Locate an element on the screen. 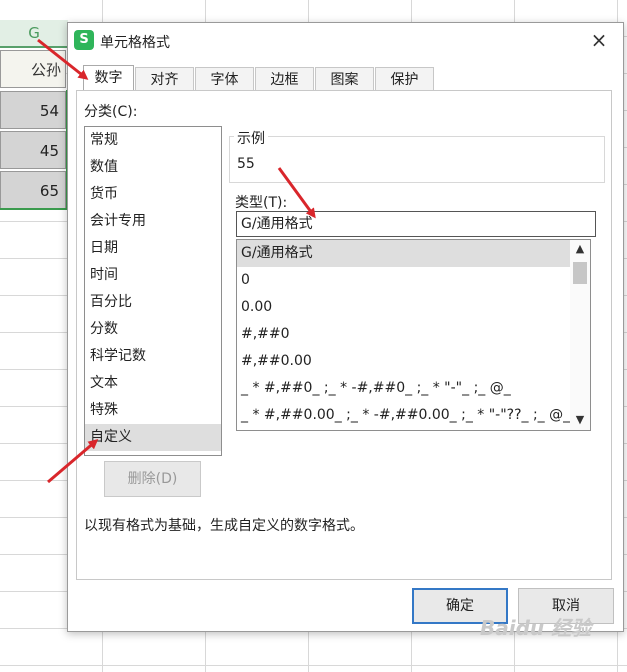 The width and height of the screenshot is (627, 672). arrow-to-number-tab is located at coordinates (63, 59).